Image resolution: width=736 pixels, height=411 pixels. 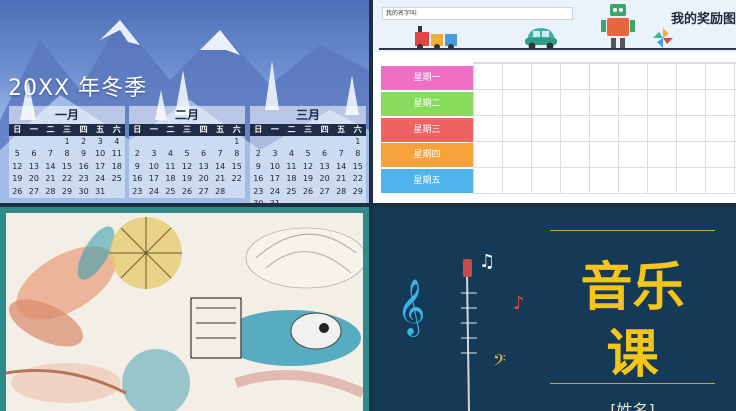 I want to click on sticker-grid, so click(x=604, y=128).